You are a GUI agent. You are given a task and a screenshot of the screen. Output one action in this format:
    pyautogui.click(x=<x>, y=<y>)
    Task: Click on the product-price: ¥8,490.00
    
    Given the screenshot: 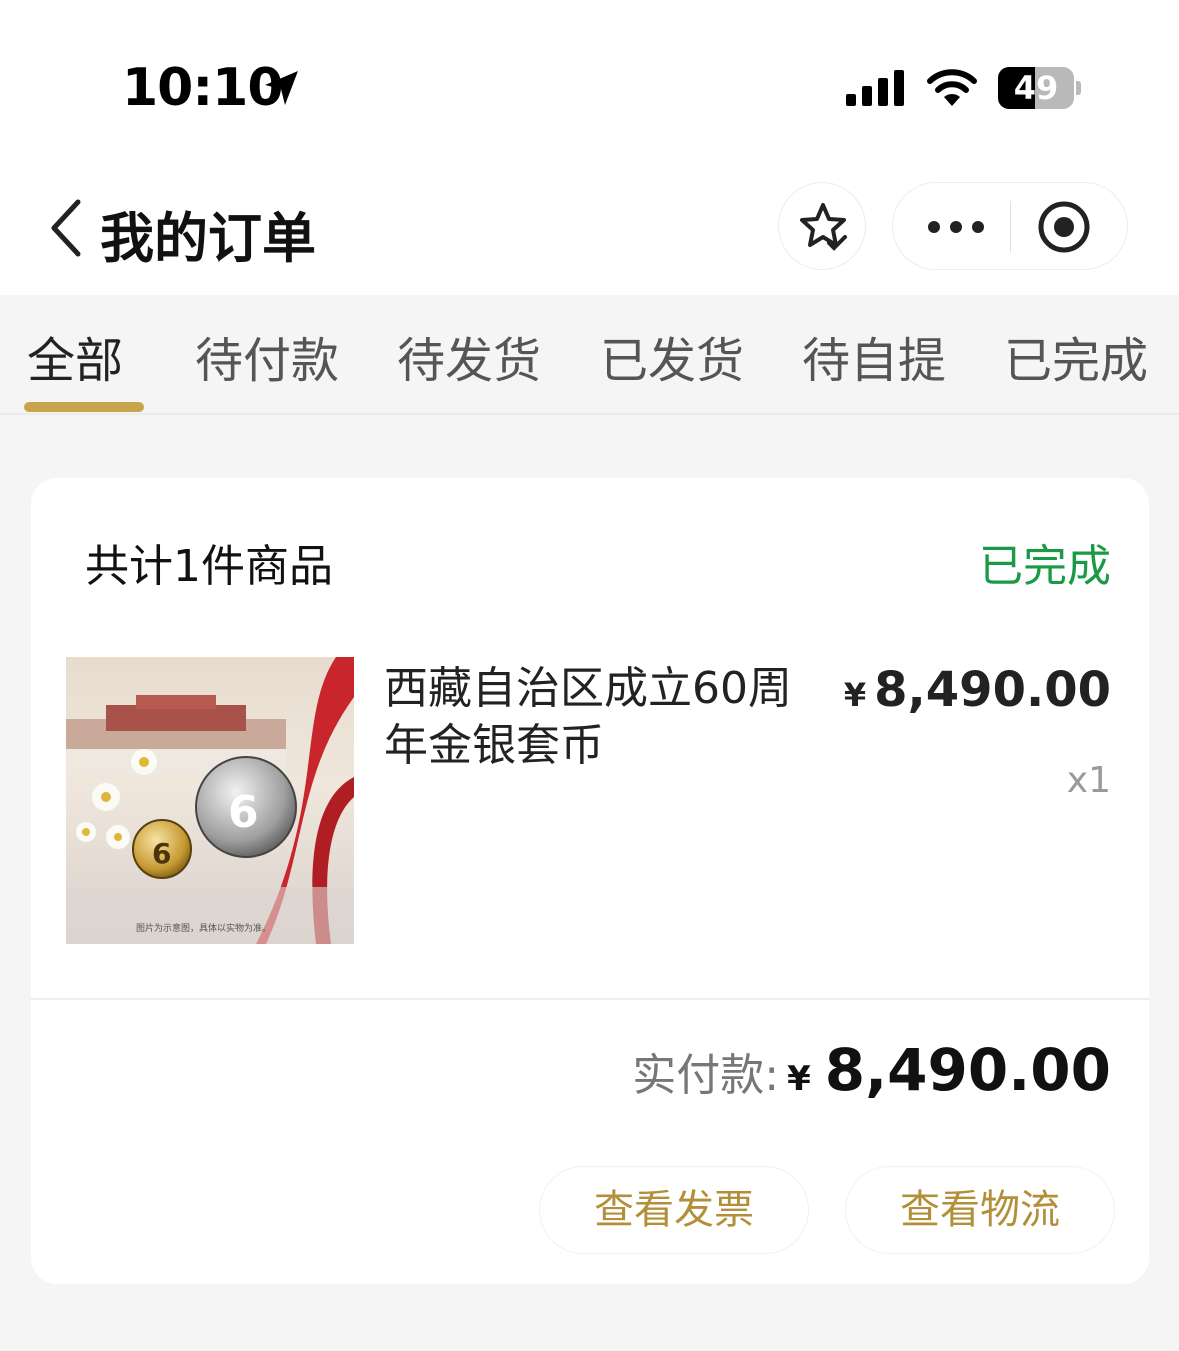 What is the action you would take?
    pyautogui.click(x=977, y=690)
    